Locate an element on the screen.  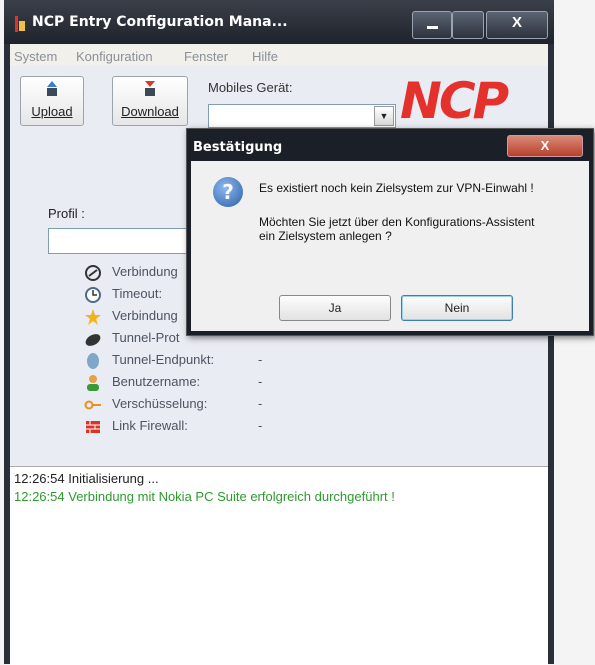
no-button: Nein is located at coordinates (457, 308).